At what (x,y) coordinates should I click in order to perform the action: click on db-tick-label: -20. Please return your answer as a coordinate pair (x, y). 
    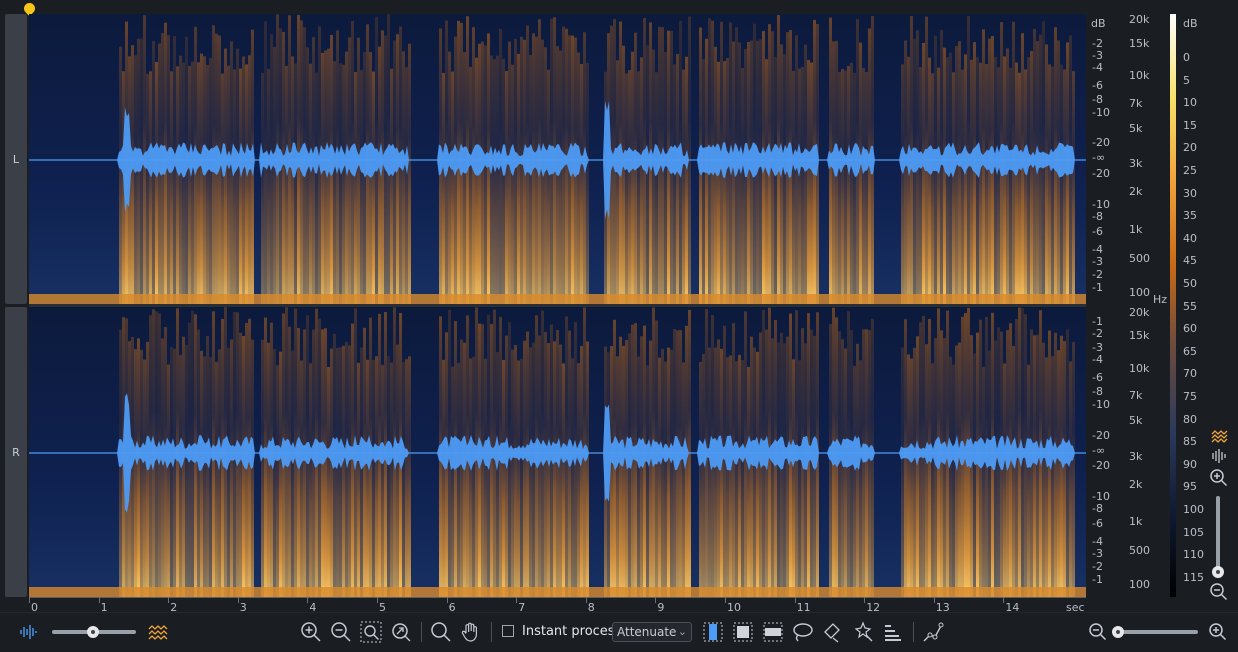
    Looking at the image, I should click on (1101, 465).